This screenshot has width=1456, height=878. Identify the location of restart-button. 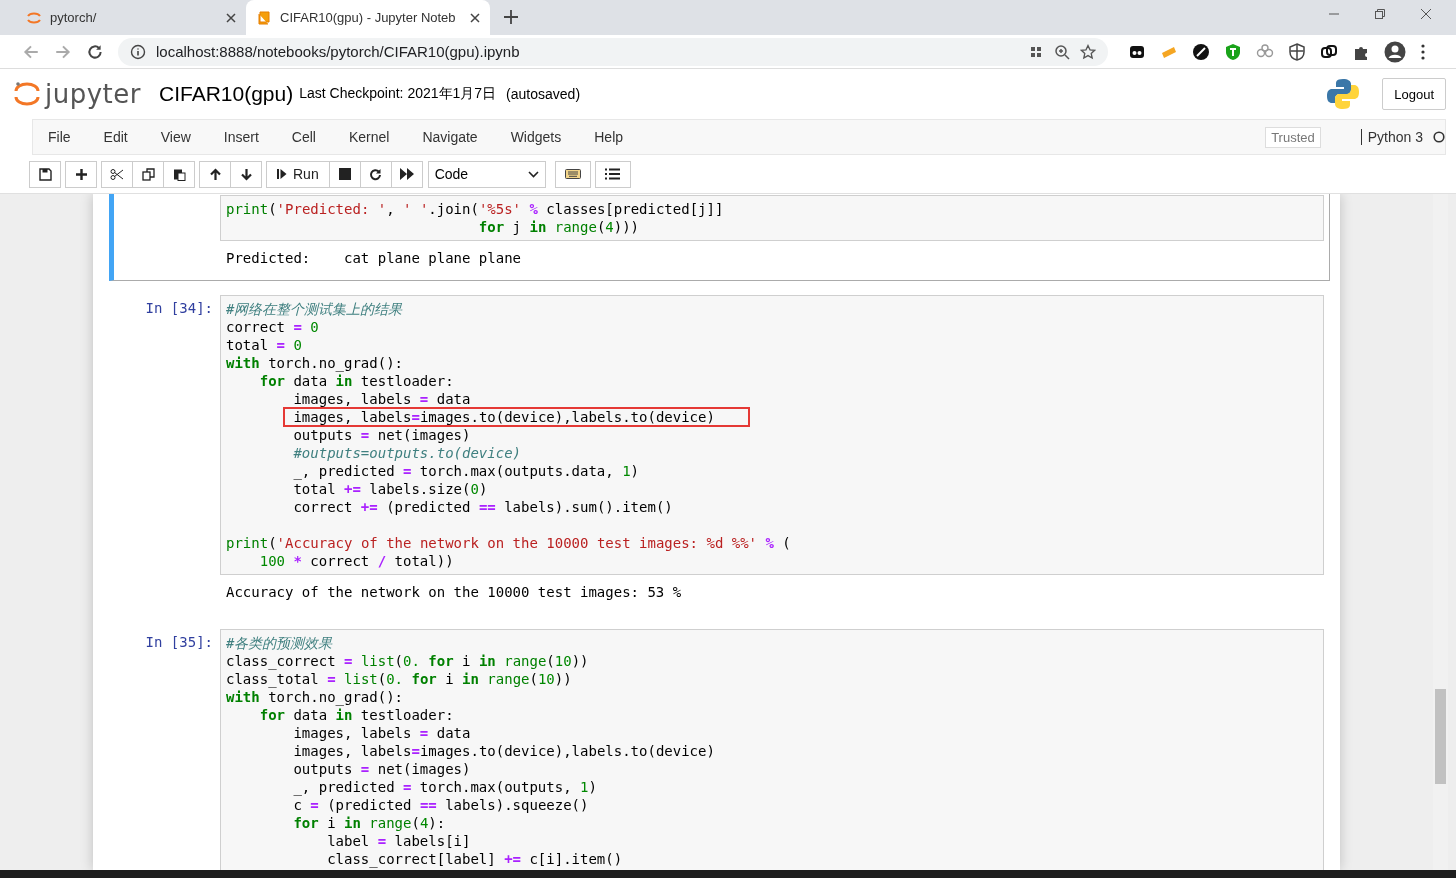
(375, 174).